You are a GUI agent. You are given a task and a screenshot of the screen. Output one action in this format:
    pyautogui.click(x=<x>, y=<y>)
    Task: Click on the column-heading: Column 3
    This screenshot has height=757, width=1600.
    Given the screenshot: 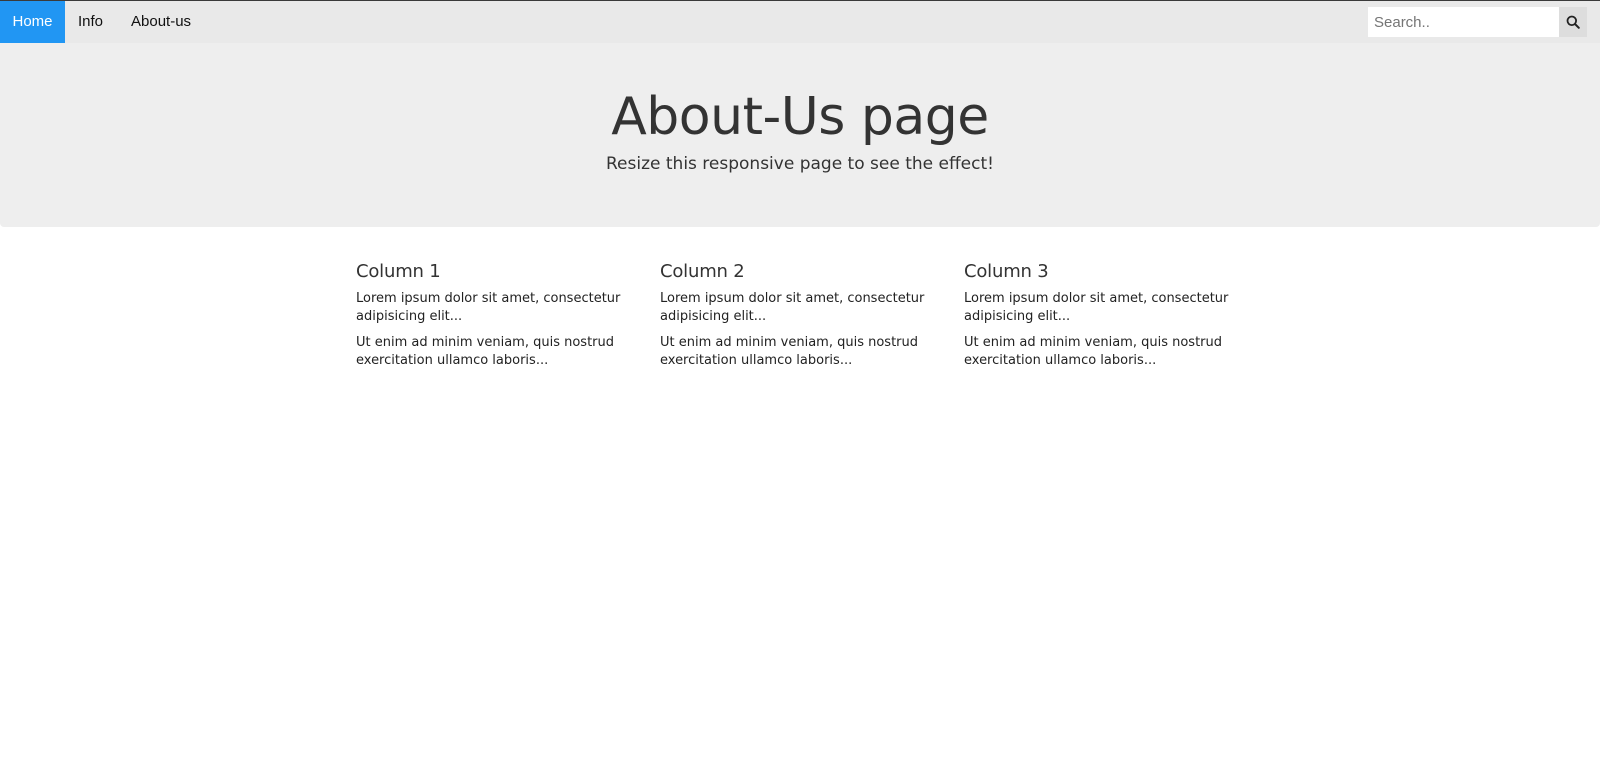 What is the action you would take?
    pyautogui.click(x=1006, y=271)
    